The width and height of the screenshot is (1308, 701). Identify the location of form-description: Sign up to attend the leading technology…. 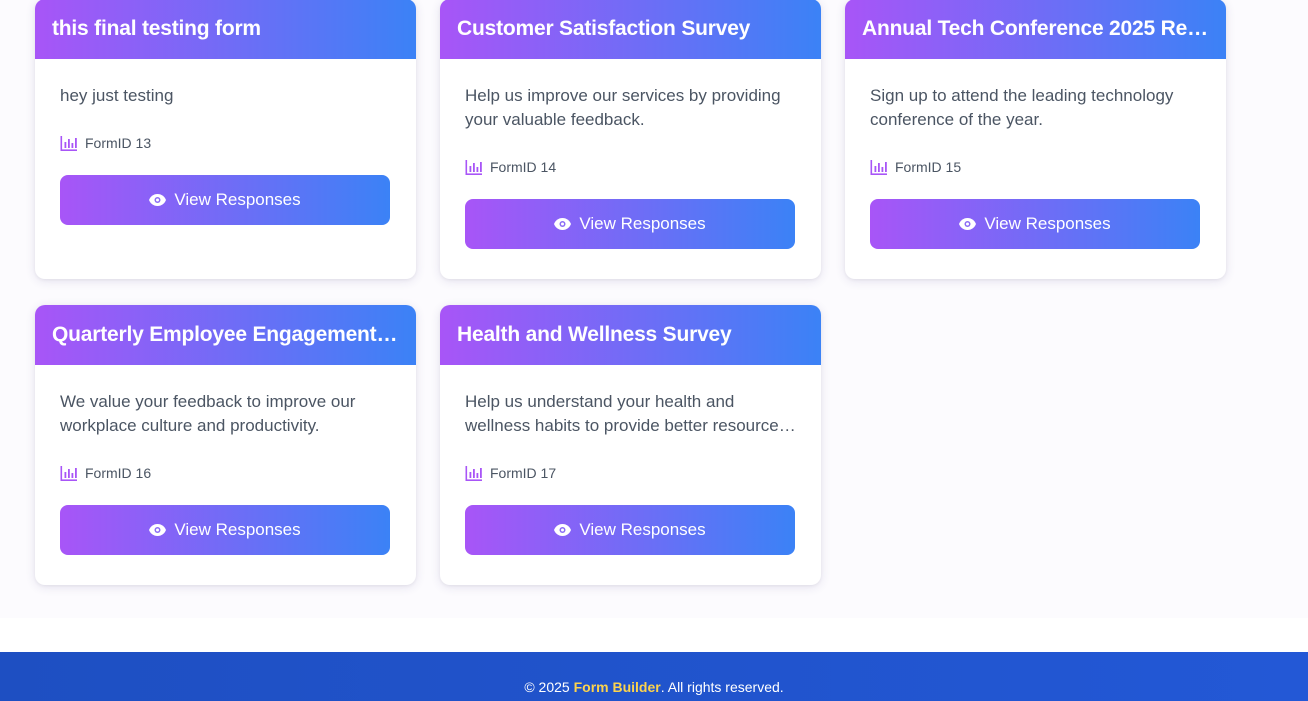
(1022, 107).